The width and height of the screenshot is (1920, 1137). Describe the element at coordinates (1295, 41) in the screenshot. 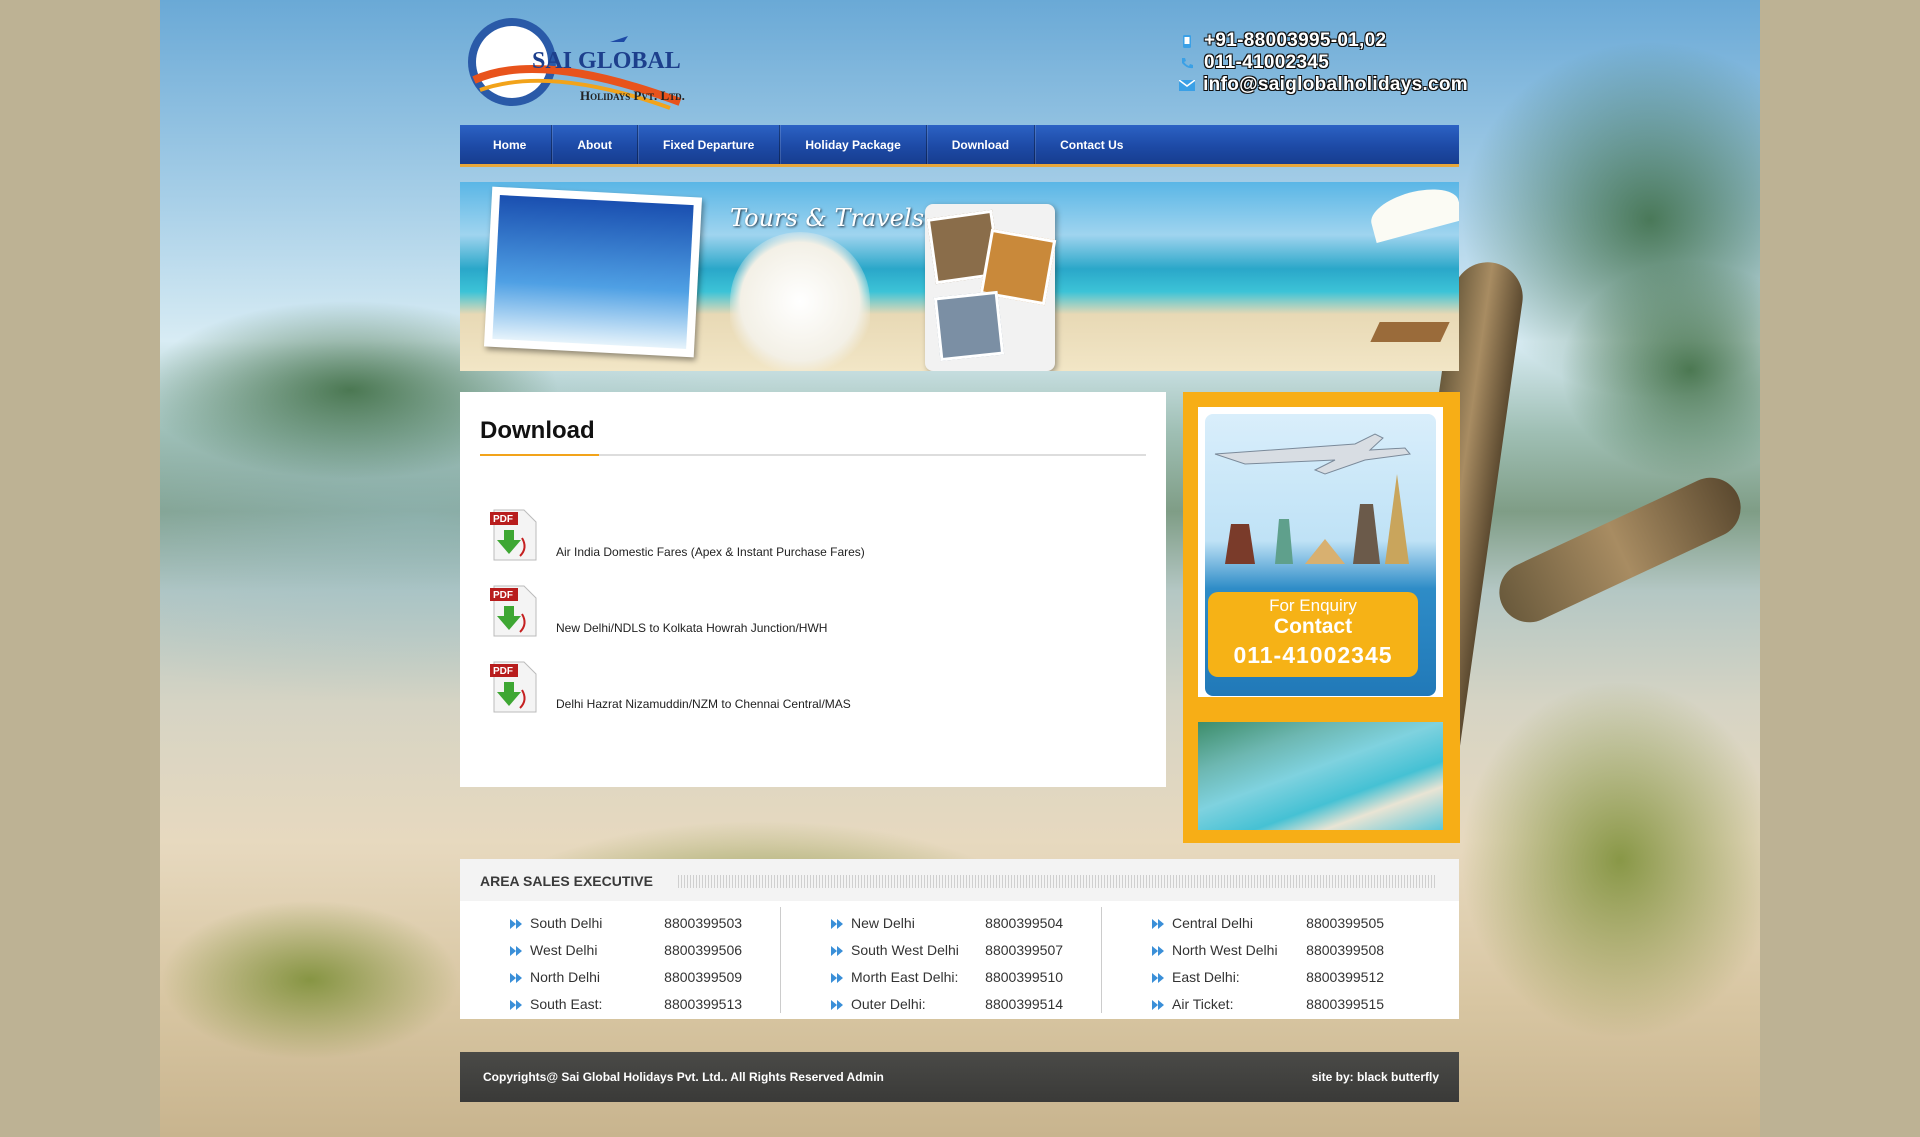

I see `contact-mobile-text: +91-88003995-01,02` at that location.